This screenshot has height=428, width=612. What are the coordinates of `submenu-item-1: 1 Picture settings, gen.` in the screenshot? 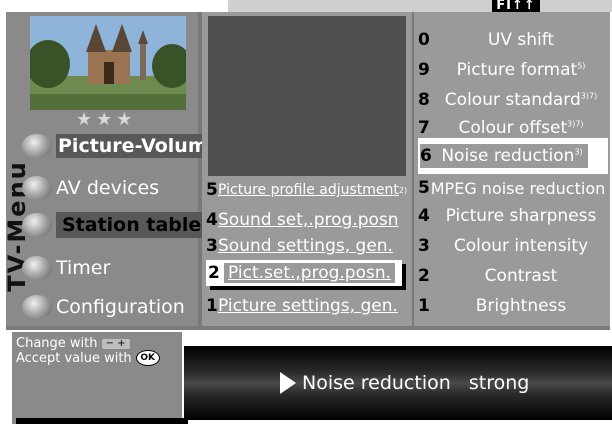 It's located at (306, 306).